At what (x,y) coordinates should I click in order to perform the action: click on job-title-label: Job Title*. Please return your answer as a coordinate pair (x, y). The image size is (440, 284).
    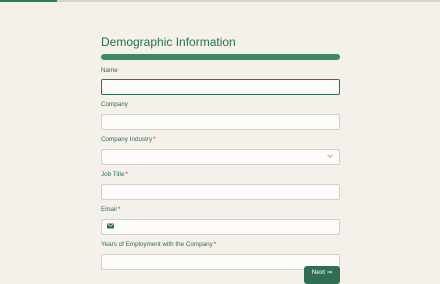
    Looking at the image, I should click on (114, 174).